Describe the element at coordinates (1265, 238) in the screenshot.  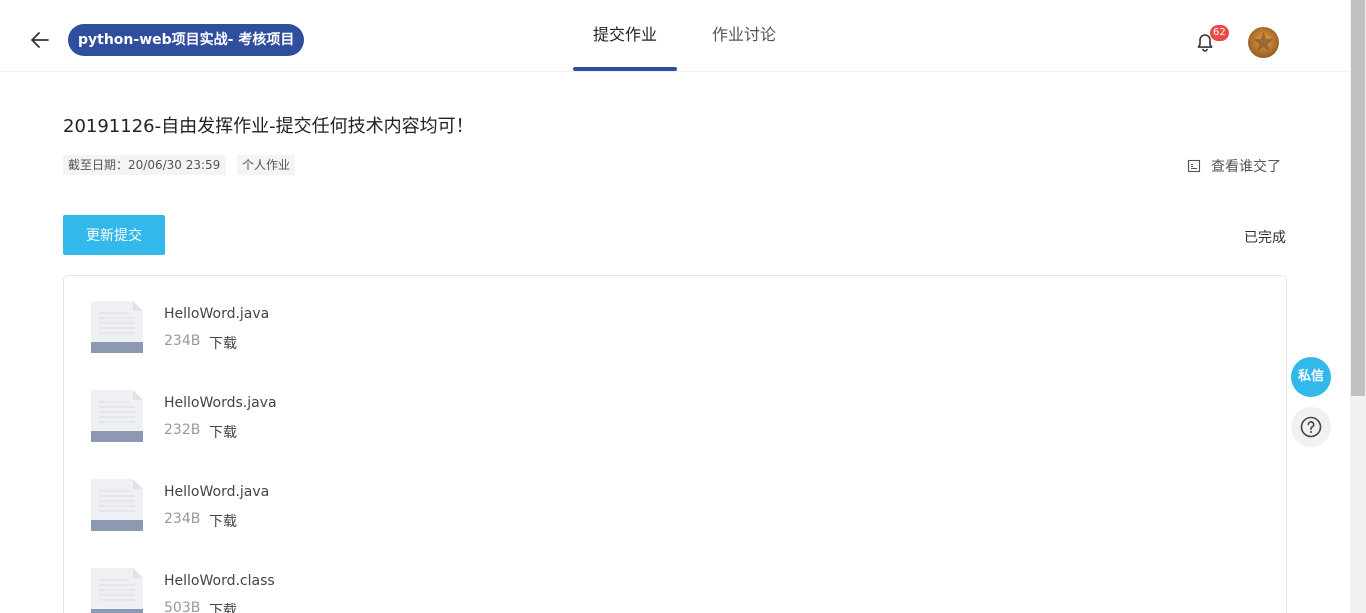
I see `completion-status: 已完成` at that location.